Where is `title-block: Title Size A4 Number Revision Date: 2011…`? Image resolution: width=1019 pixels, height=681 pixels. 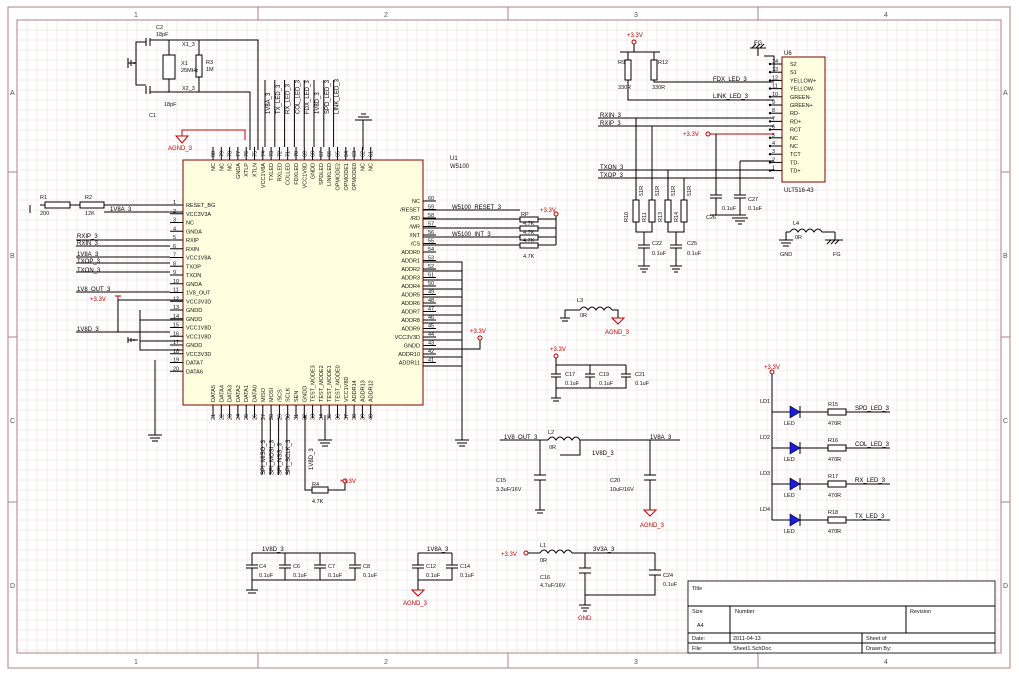 title-block: Title Size A4 Number Revision Date: 2011… is located at coordinates (841, 617).